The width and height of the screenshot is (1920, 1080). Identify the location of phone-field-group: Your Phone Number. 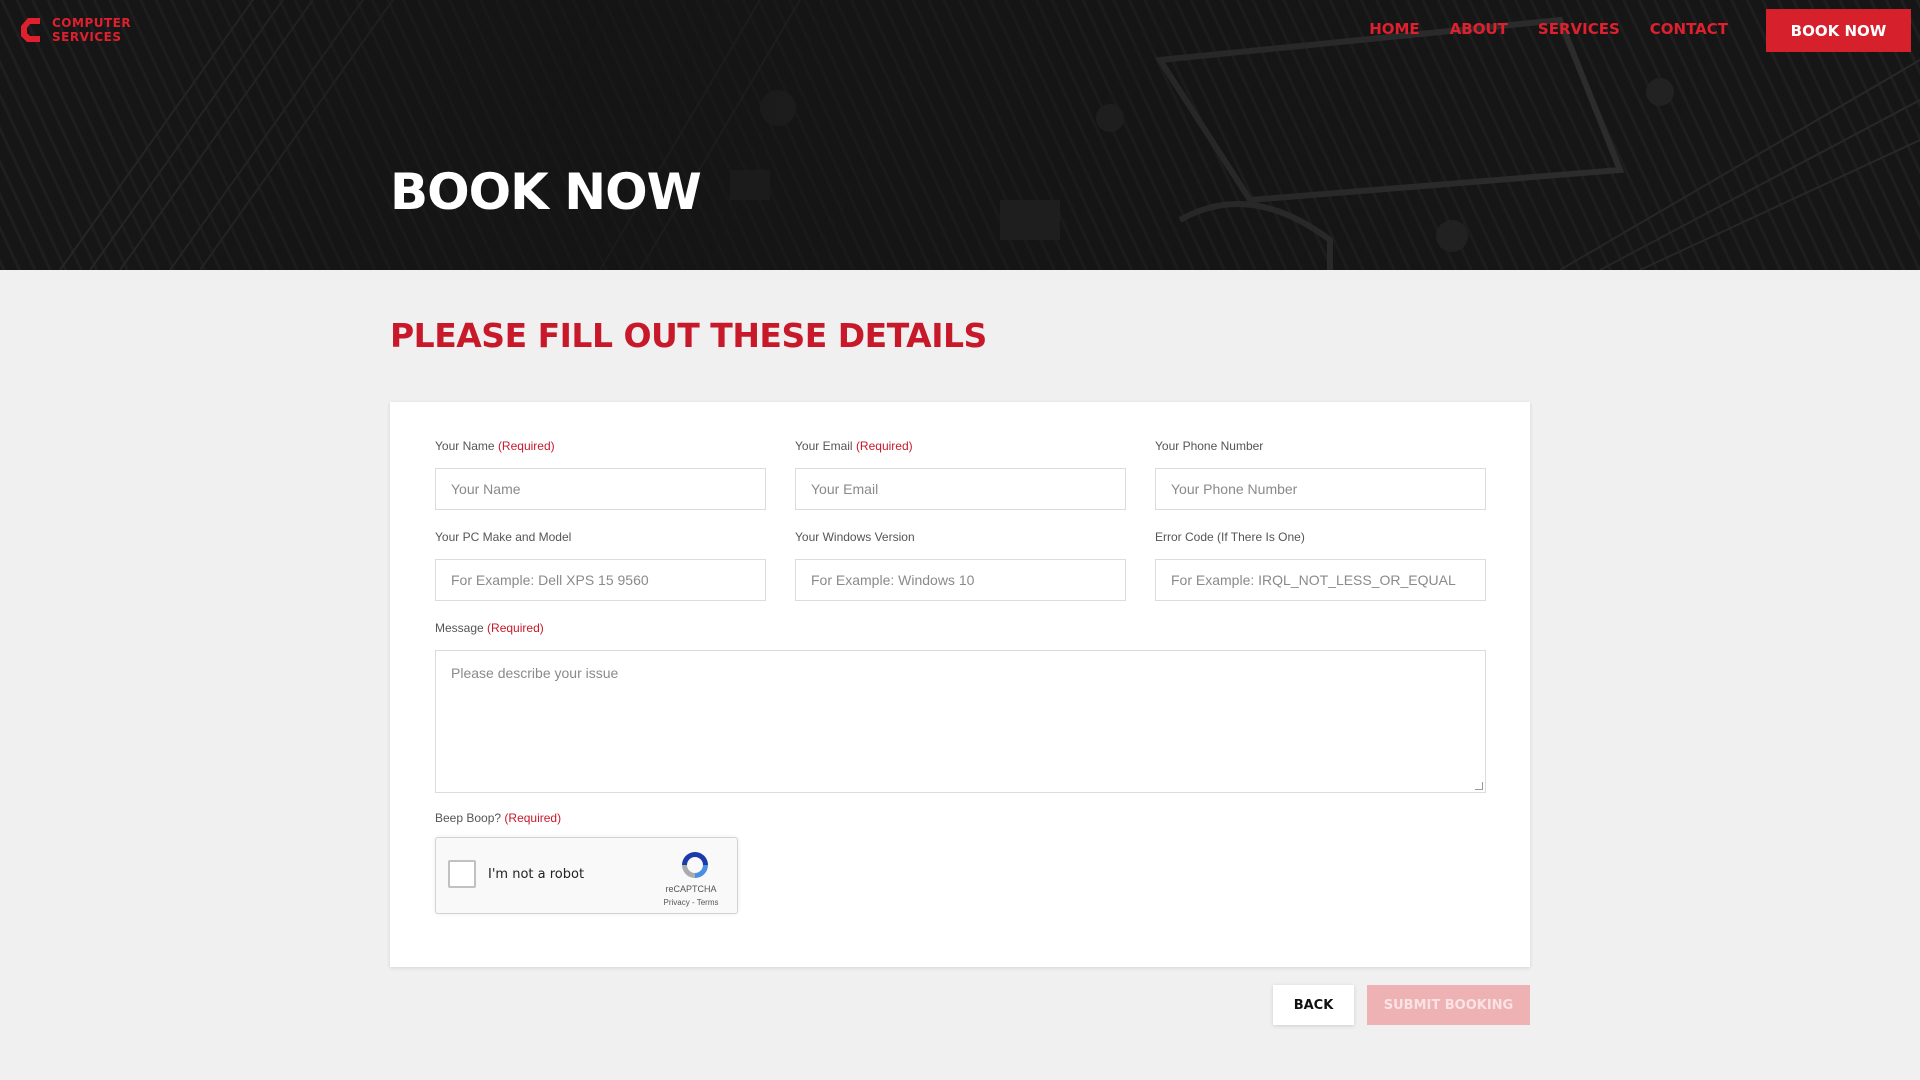
(1320, 474).